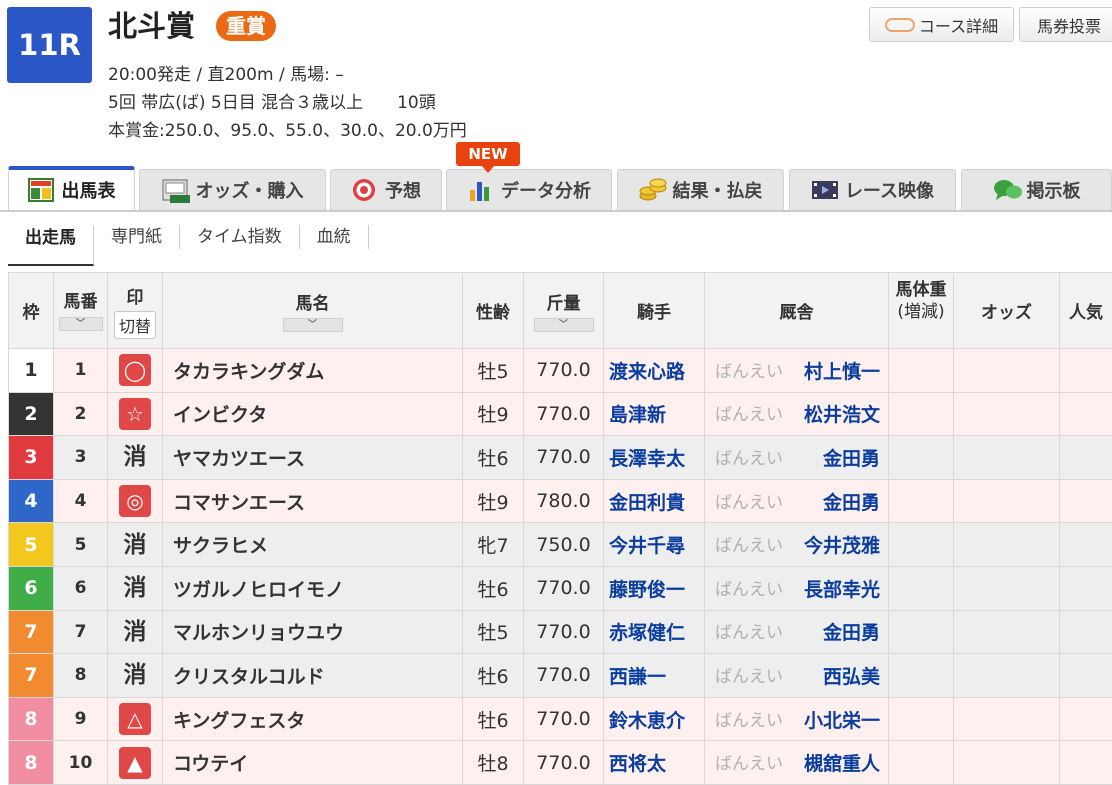 This screenshot has height=785, width=1112. What do you see at coordinates (846, 370) in the screenshot?
I see `trainer-link: 村上慎一` at bounding box center [846, 370].